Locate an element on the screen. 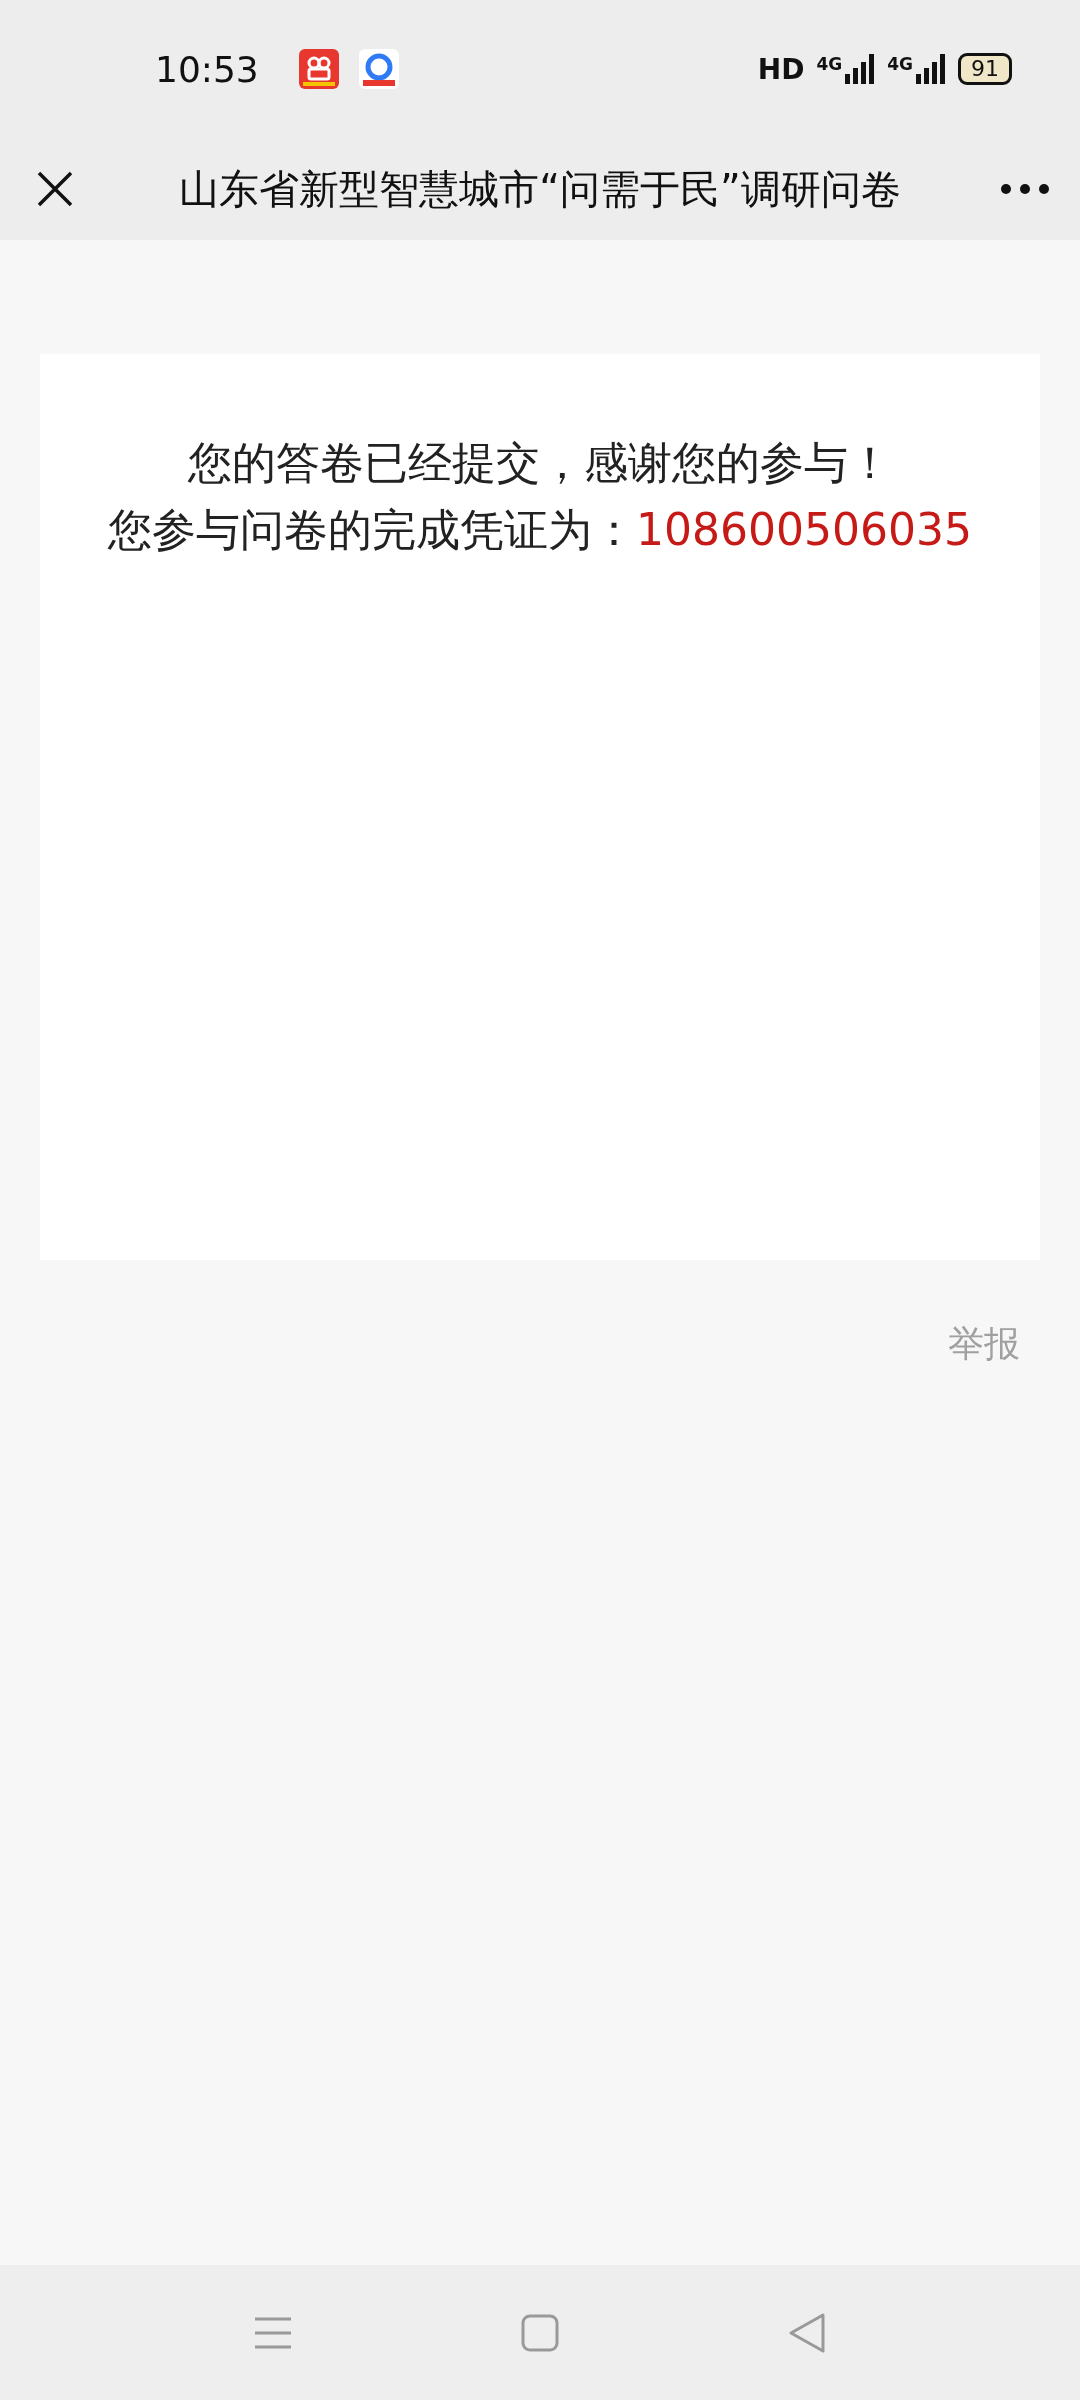 This screenshot has width=1080, height=2400. status-time: 10:53 is located at coordinates (207, 69).